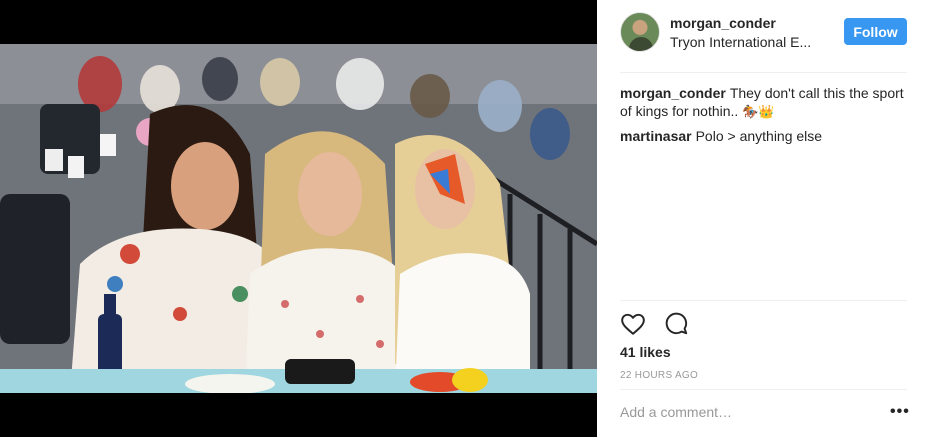  What do you see at coordinates (677, 324) in the screenshot?
I see `comment-bubble-icon` at bounding box center [677, 324].